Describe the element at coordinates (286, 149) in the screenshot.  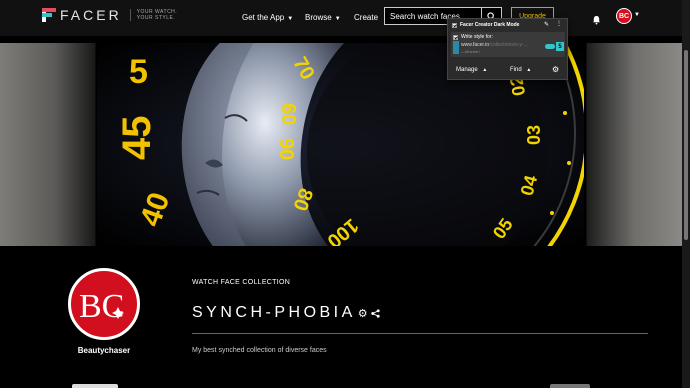
I see `numeral-inner: 90` at that location.